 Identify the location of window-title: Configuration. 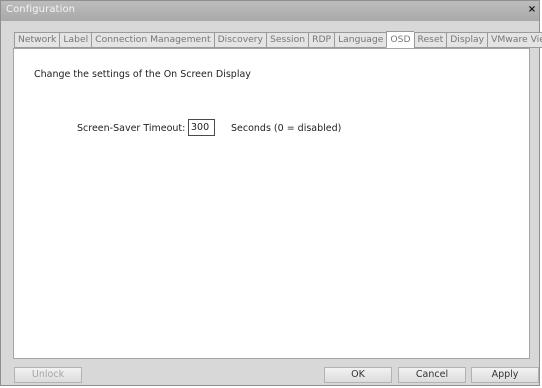
(41, 9).